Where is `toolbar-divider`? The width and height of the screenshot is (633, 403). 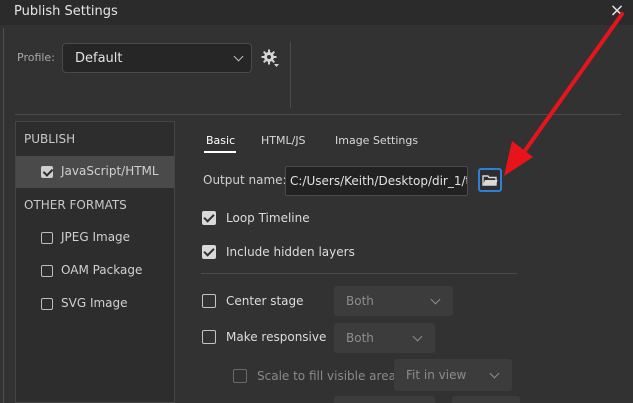
toolbar-divider is located at coordinates (290, 75).